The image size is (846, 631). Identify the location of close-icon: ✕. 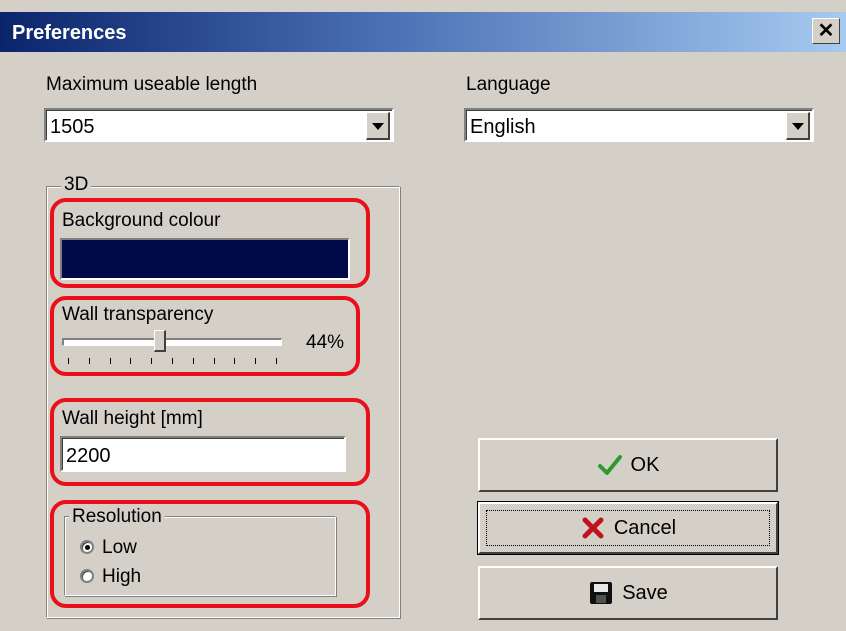
(826, 31).